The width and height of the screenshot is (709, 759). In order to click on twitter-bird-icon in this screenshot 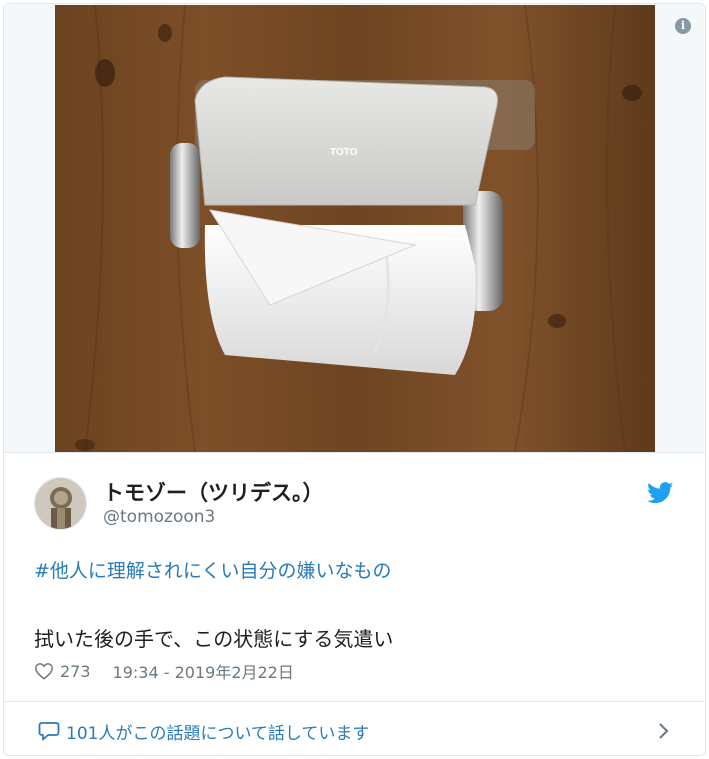, I will do `click(660, 493)`.